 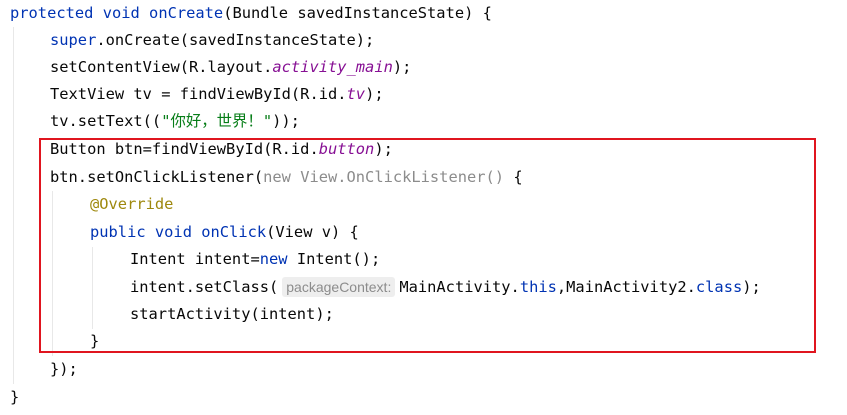 What do you see at coordinates (332, 67) in the screenshot?
I see `field-name: activity_main` at bounding box center [332, 67].